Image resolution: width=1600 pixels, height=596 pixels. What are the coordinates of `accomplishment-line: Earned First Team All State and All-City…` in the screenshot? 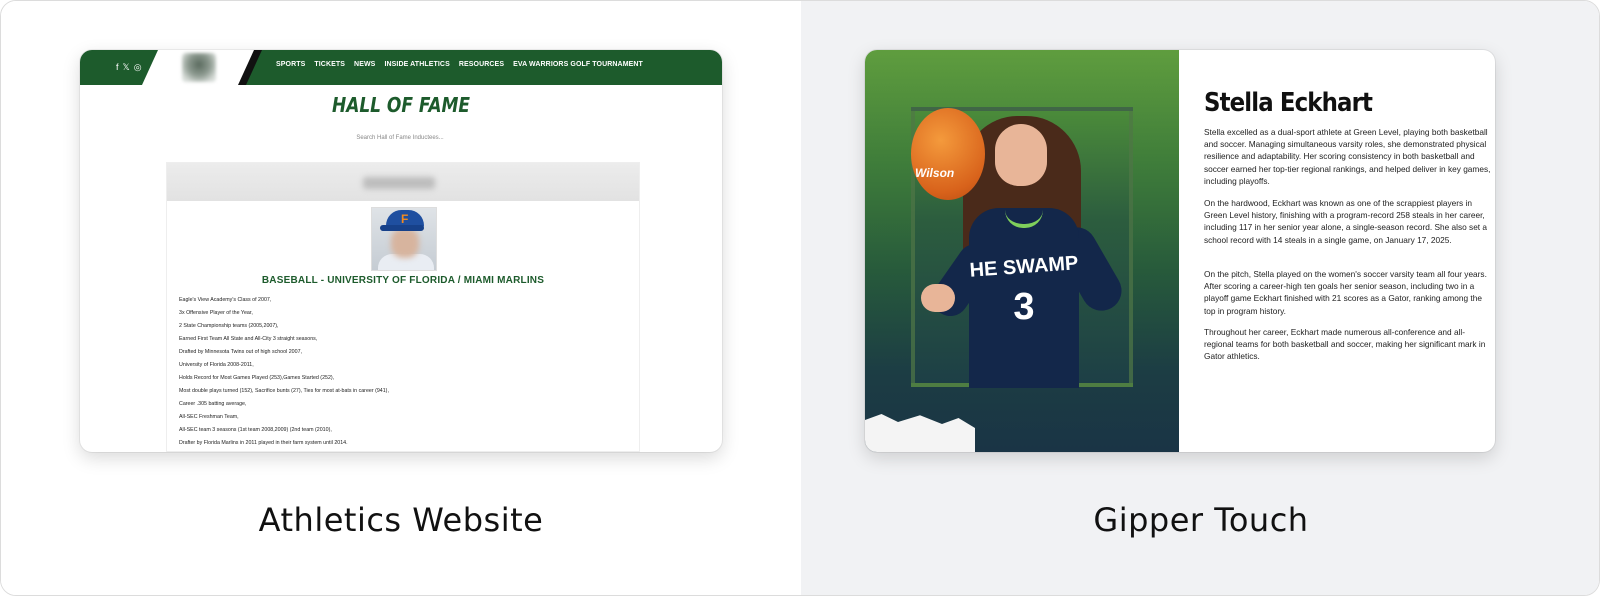 It's located at (248, 339).